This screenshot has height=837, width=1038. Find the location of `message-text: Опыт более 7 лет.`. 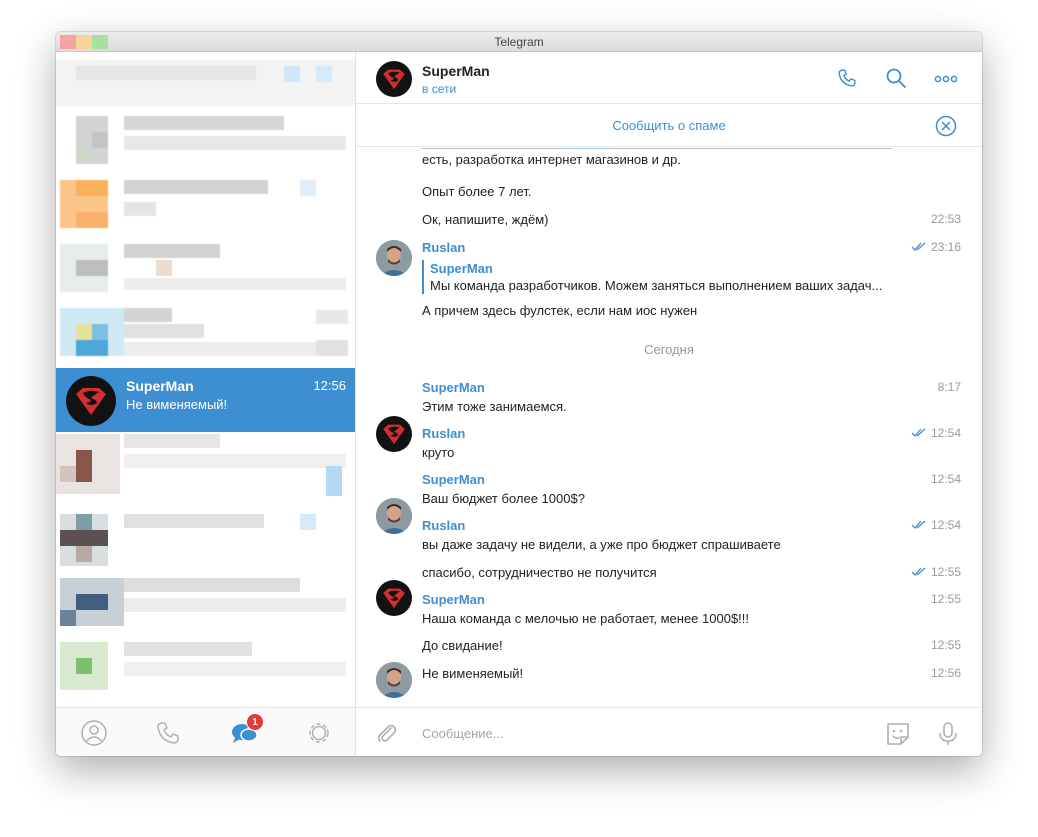

message-text: Опыт более 7 лет. is located at coordinates (477, 191).